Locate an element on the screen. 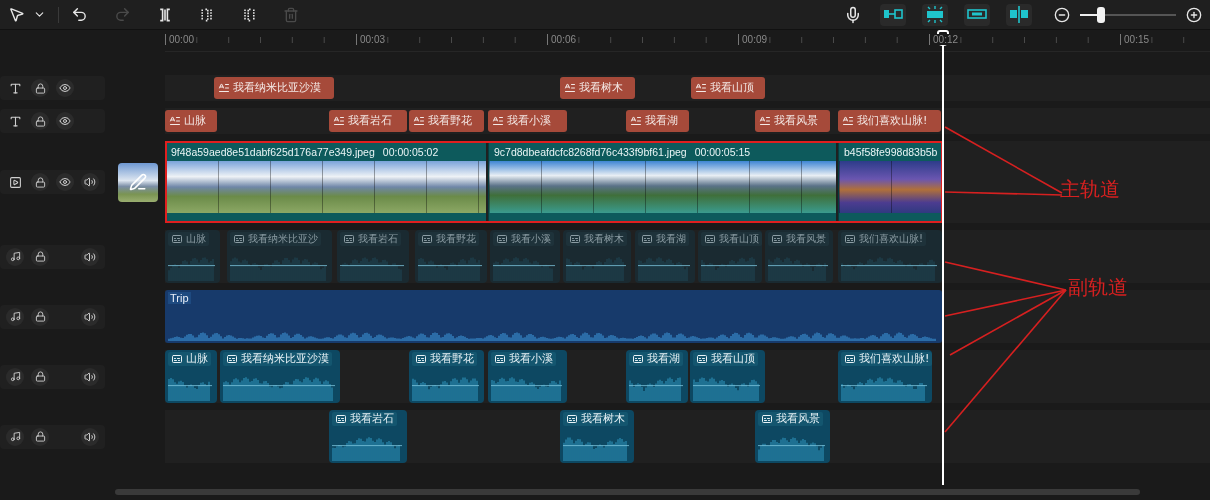 This screenshot has height=500, width=1210. clip-label: 我看湖 is located at coordinates (661, 121).